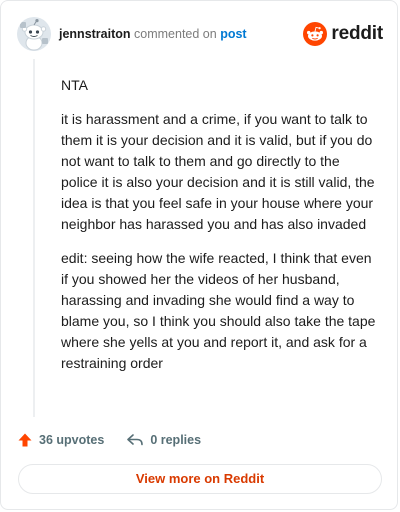 This screenshot has height=512, width=400. I want to click on upvote-arrow-icon, so click(25, 440).